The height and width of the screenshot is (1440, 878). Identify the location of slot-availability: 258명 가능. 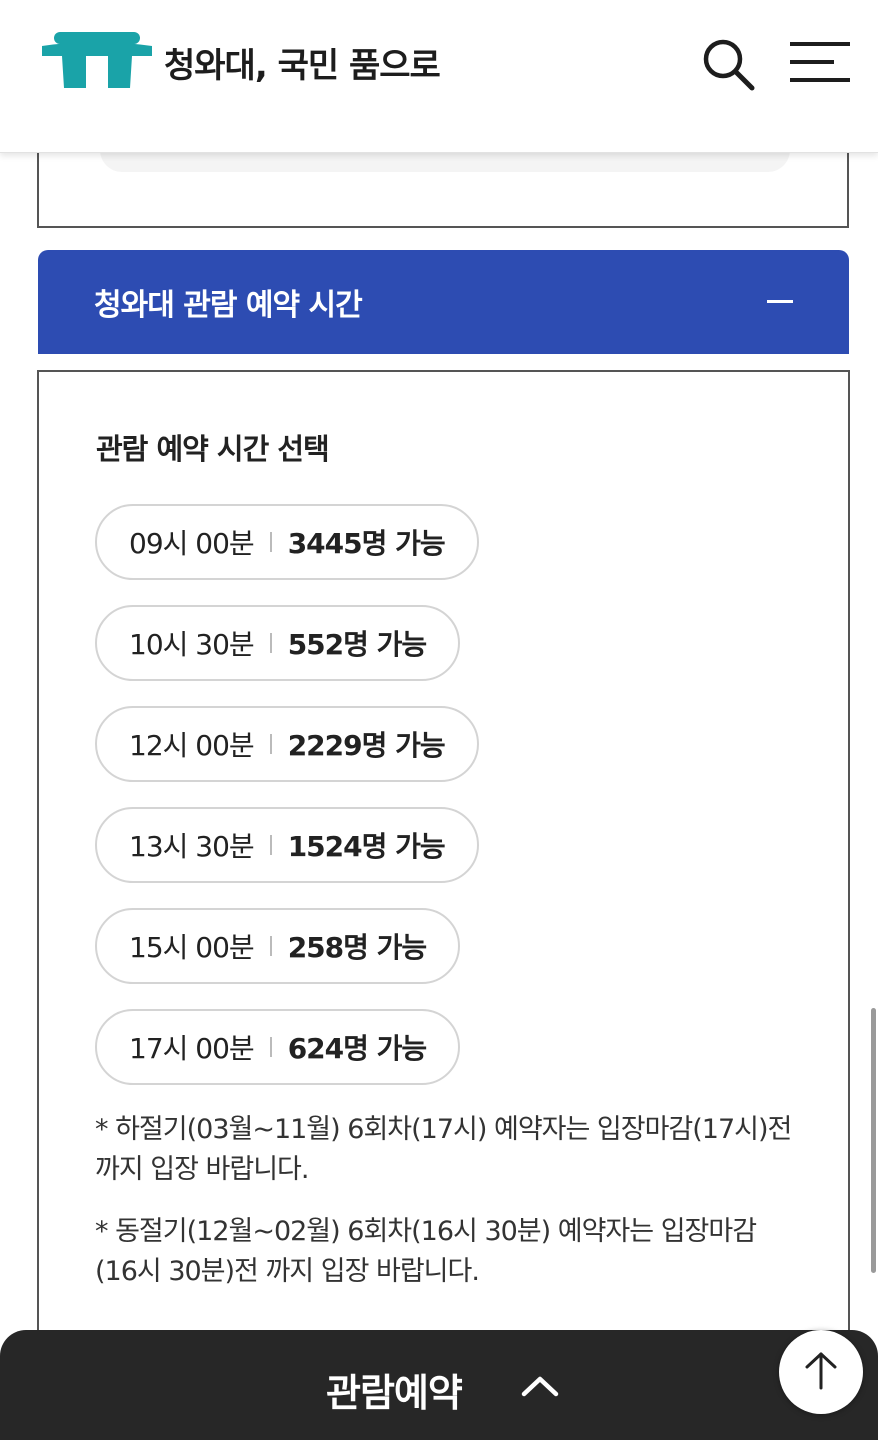
(357, 947).